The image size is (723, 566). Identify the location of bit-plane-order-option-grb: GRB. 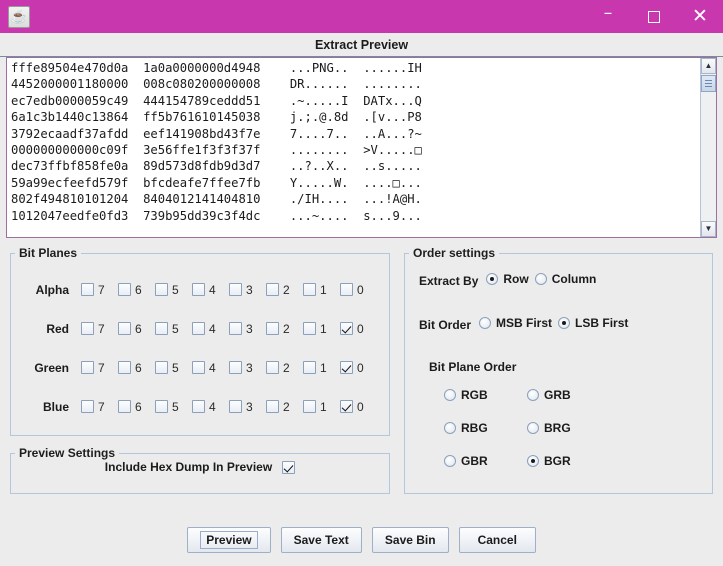
(565, 395).